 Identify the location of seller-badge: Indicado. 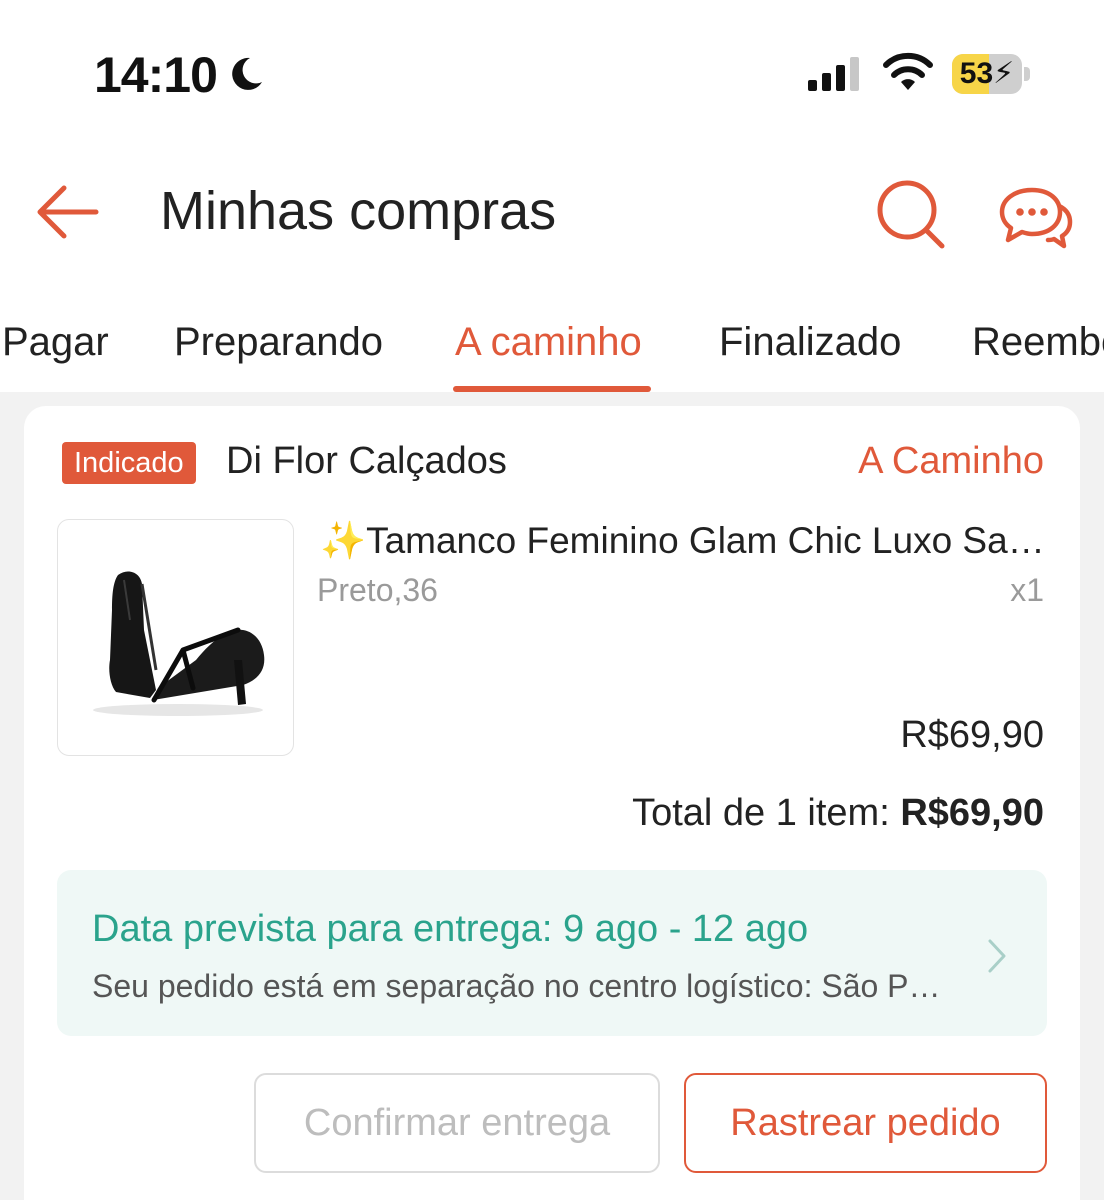
(129, 463).